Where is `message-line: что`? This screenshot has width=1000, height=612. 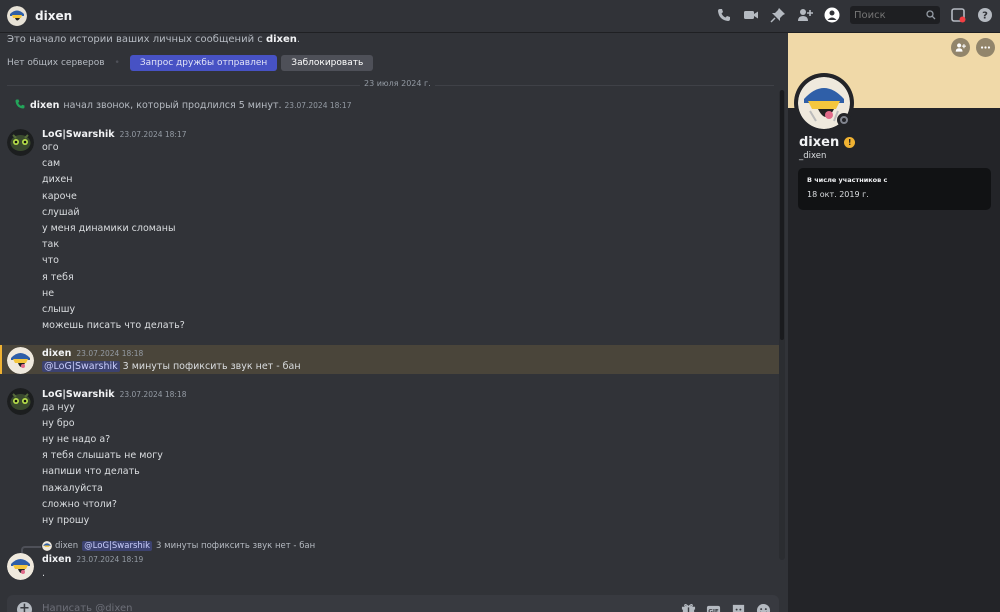
message-line: что is located at coordinates (50, 260).